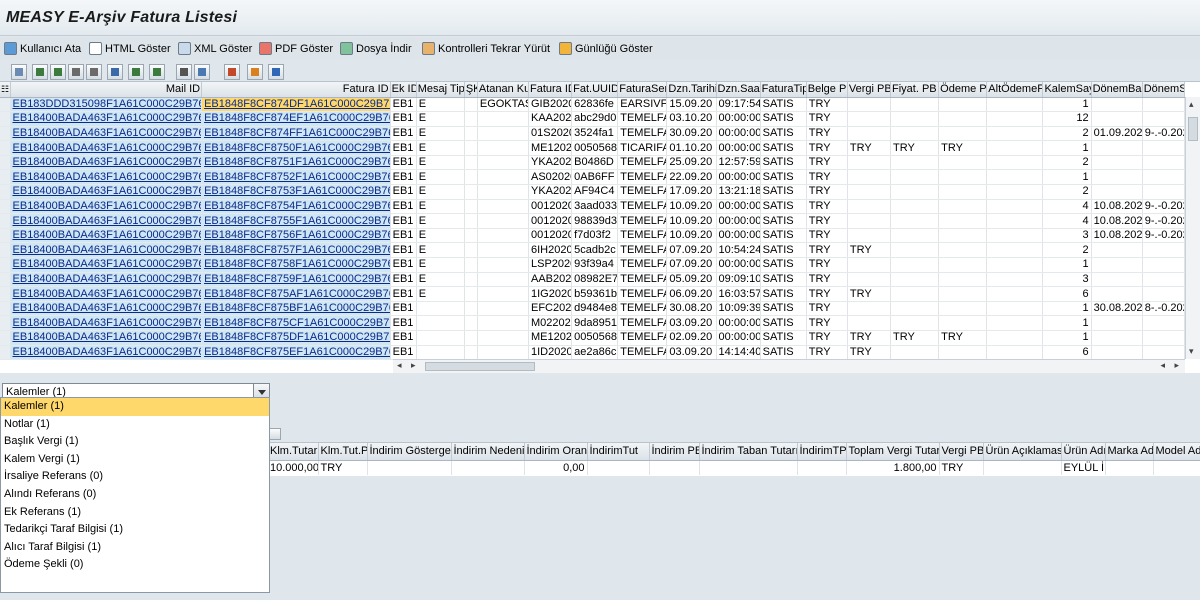 The image size is (1200, 600). Describe the element at coordinates (1176, 452) in the screenshot. I see `items-column-header: Model Adı` at that location.